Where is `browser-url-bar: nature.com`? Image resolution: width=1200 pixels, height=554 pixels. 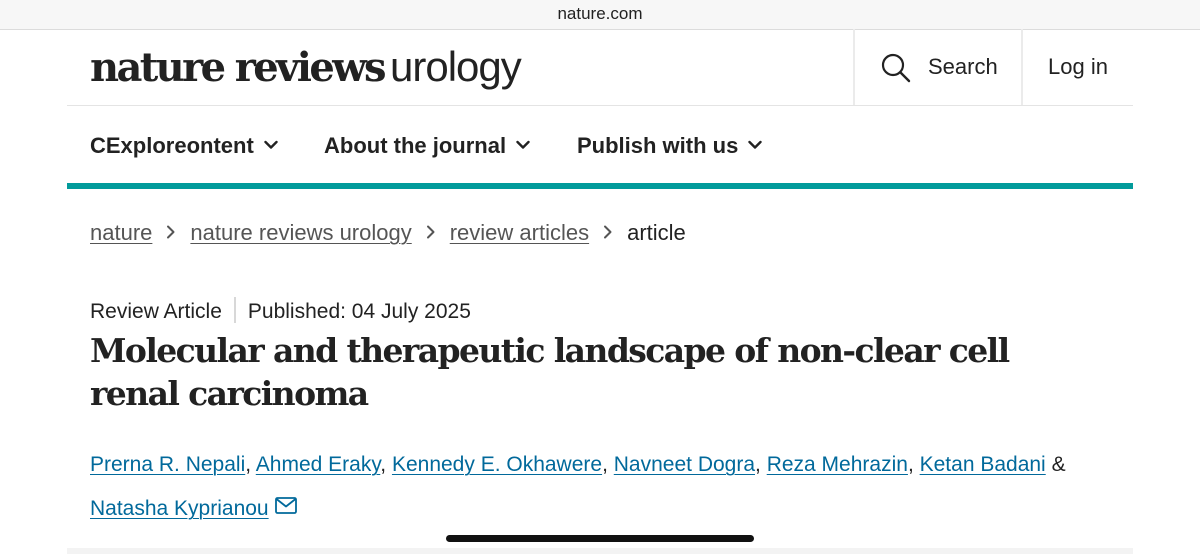 browser-url-bar: nature.com is located at coordinates (600, 15).